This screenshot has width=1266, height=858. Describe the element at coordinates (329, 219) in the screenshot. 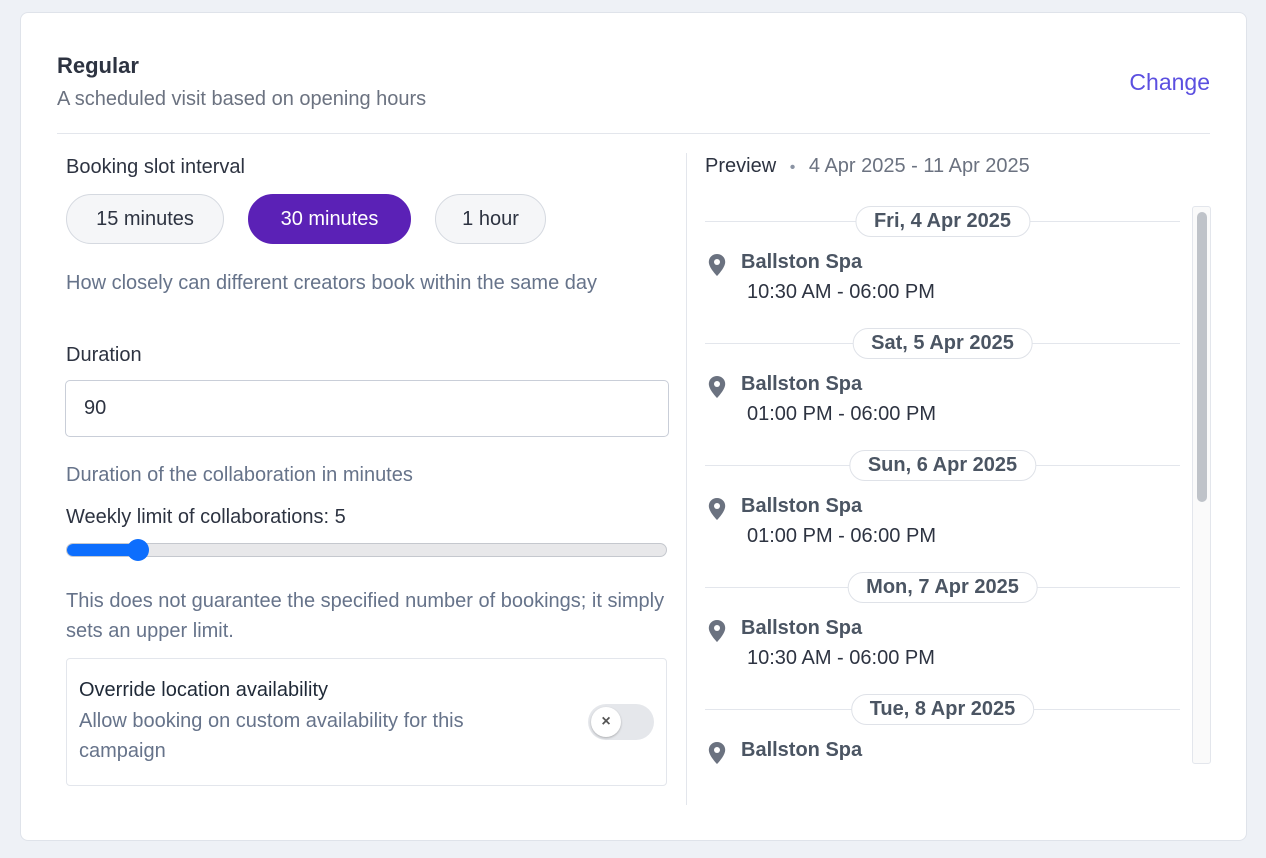

I see `slot-option-30-minutes: 30 minutes` at that location.